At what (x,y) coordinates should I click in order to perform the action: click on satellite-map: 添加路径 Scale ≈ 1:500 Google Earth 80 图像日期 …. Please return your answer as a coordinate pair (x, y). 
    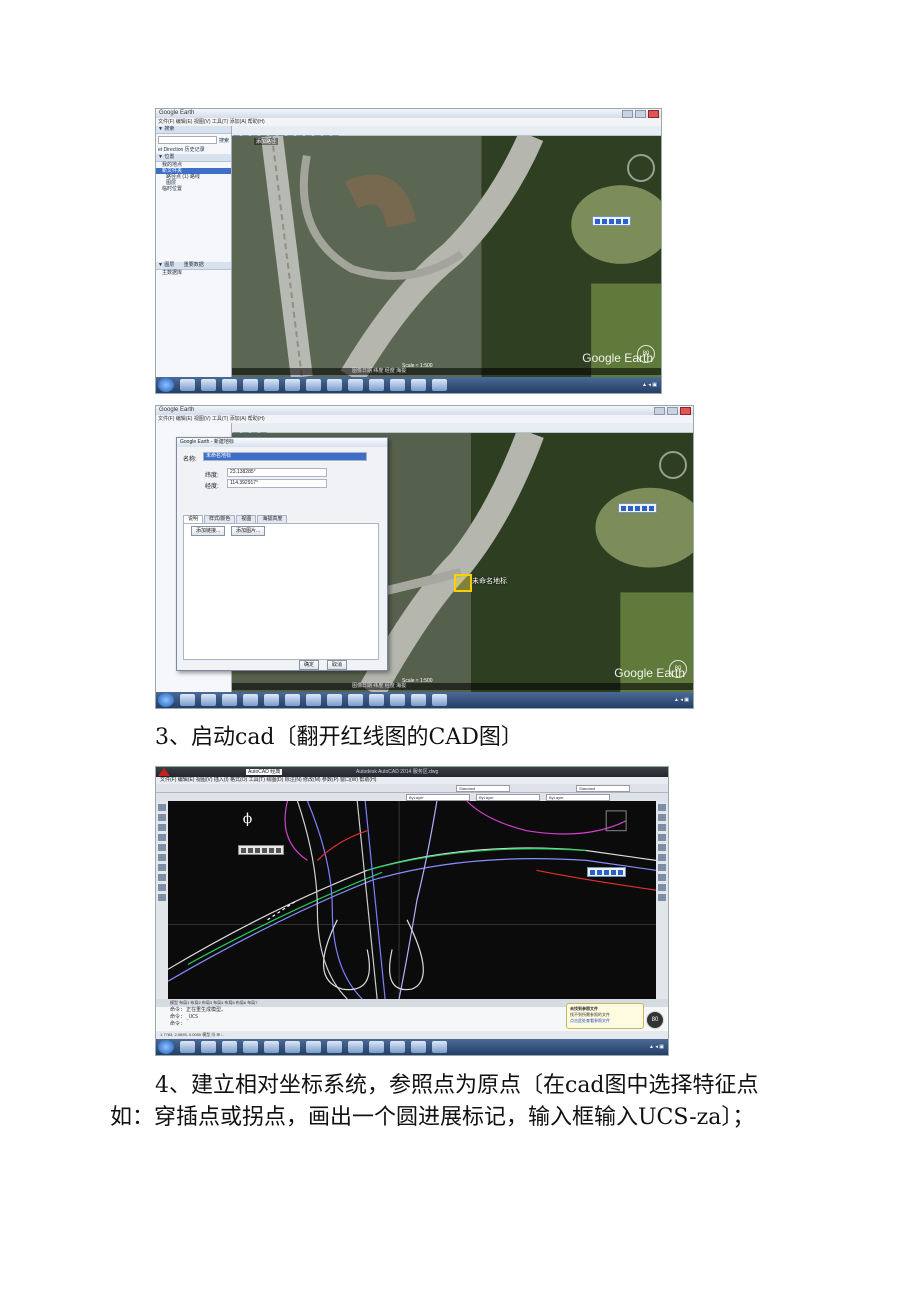
    Looking at the image, I should click on (446, 256).